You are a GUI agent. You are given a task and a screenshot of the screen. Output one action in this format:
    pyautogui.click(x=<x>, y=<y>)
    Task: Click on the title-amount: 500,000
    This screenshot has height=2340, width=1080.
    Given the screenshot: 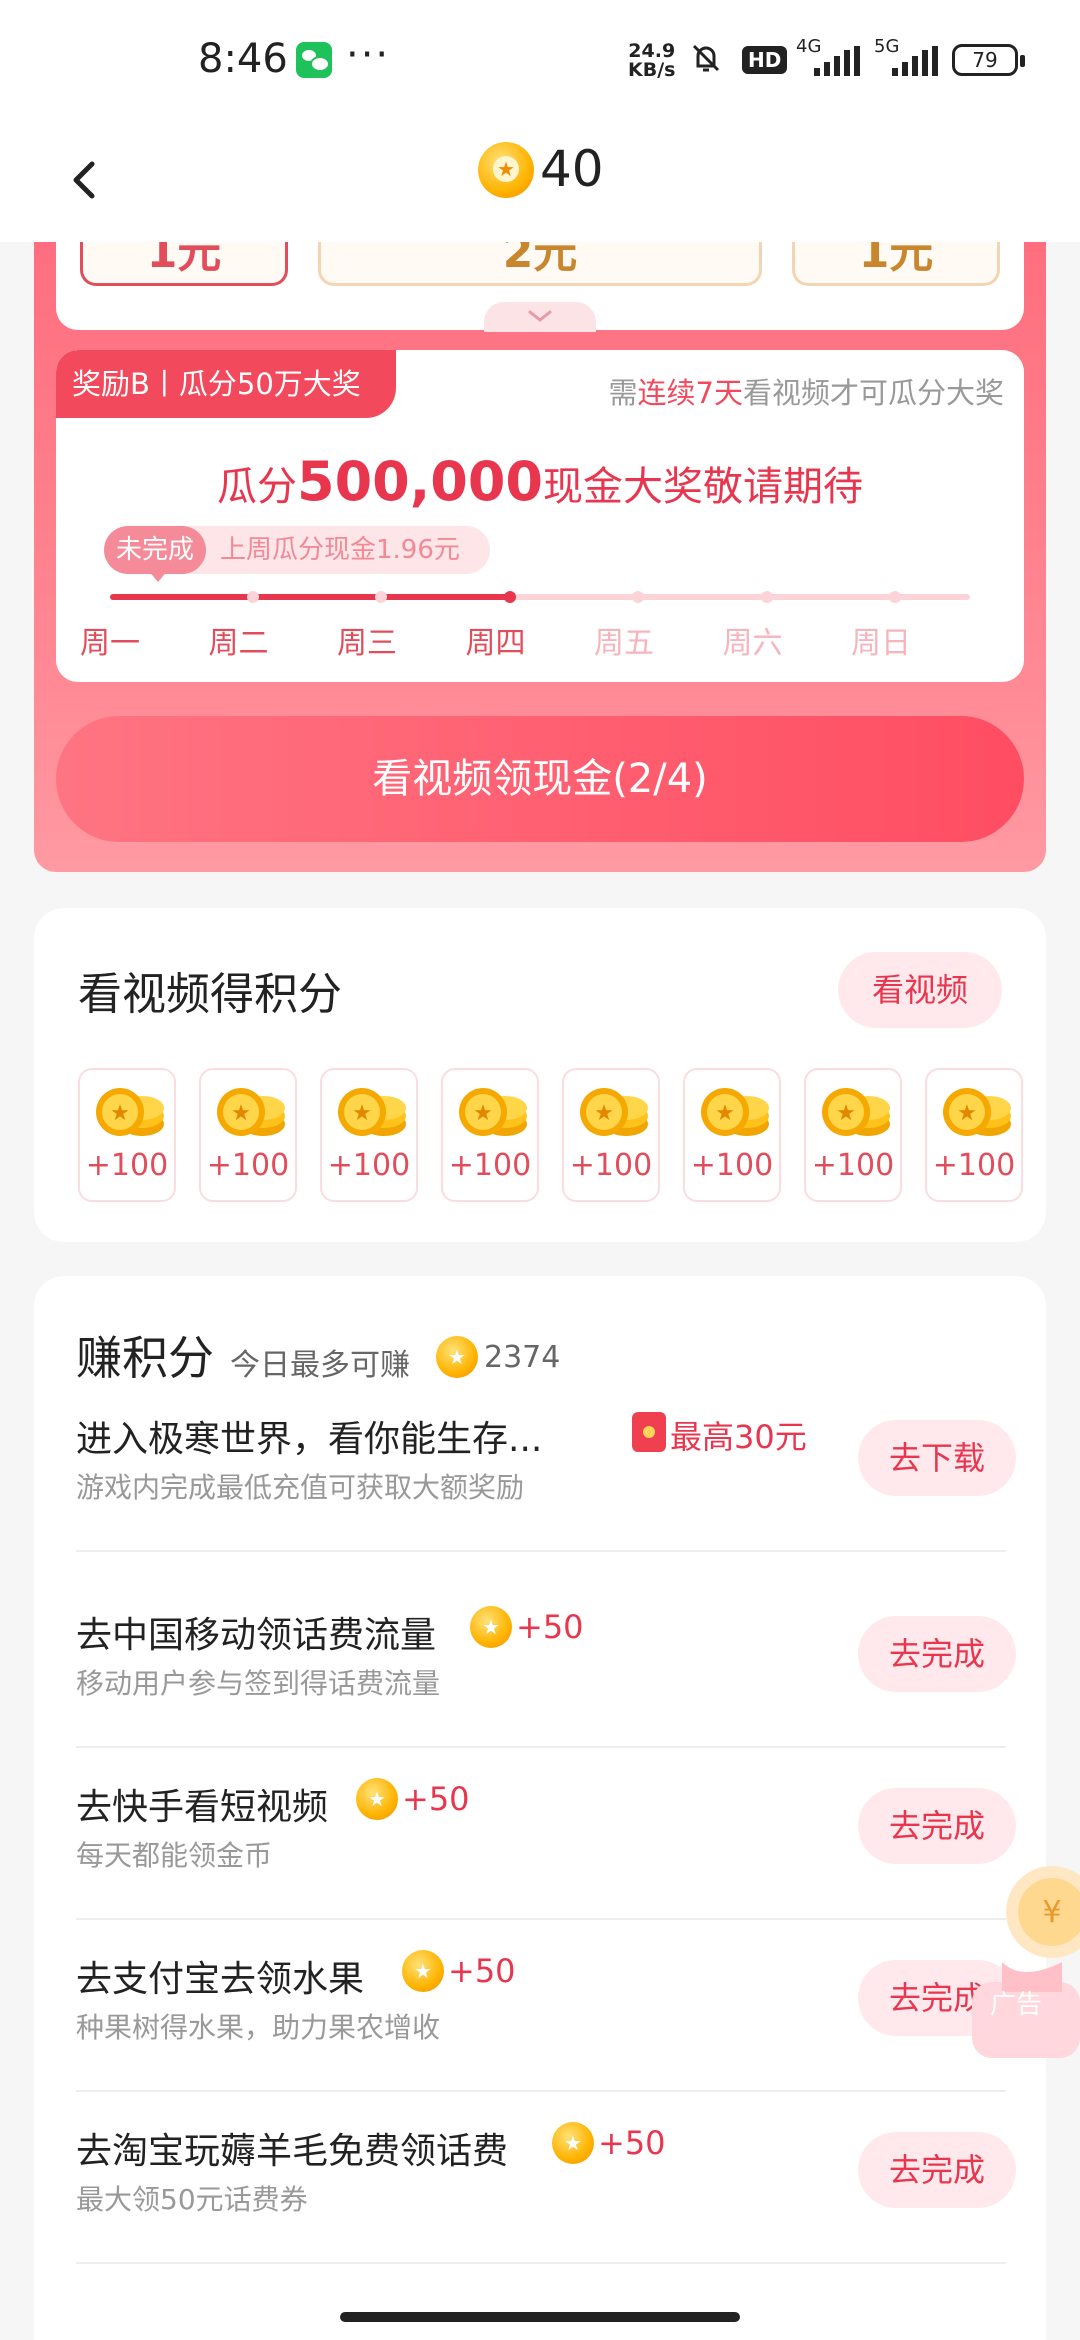 What is the action you would take?
    pyautogui.click(x=420, y=481)
    